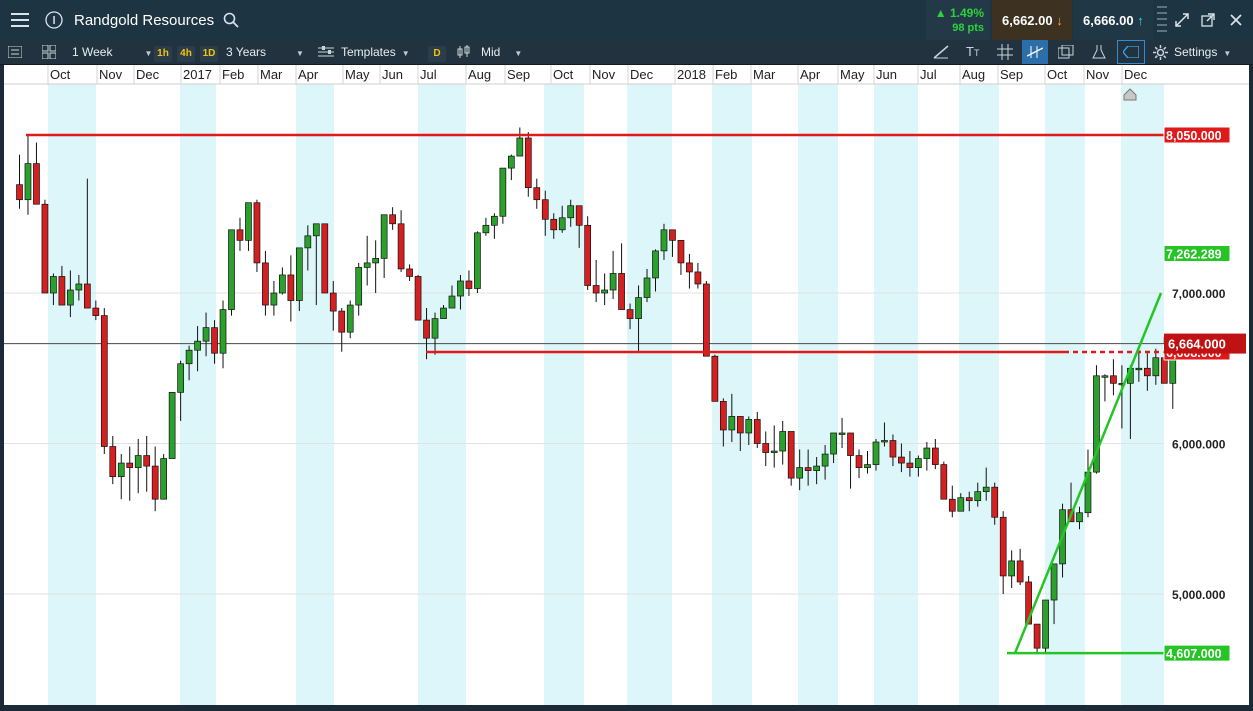  What do you see at coordinates (1197, 344) in the screenshot?
I see `current-price-text: 6,664.000` at bounding box center [1197, 344].